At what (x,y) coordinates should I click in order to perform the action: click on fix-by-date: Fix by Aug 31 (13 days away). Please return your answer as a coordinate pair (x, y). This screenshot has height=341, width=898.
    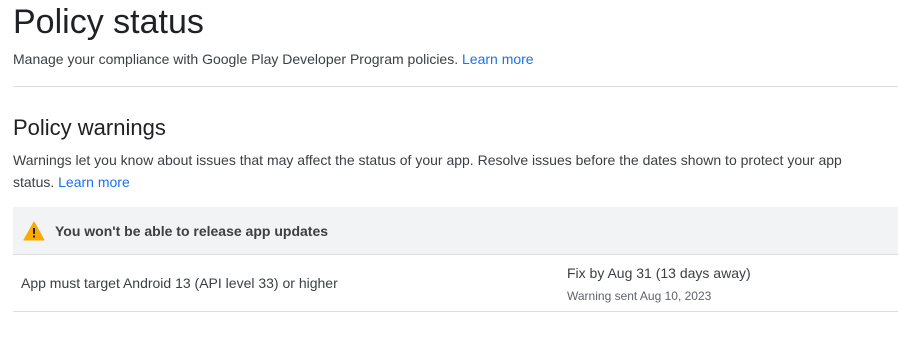
    Looking at the image, I should click on (659, 273).